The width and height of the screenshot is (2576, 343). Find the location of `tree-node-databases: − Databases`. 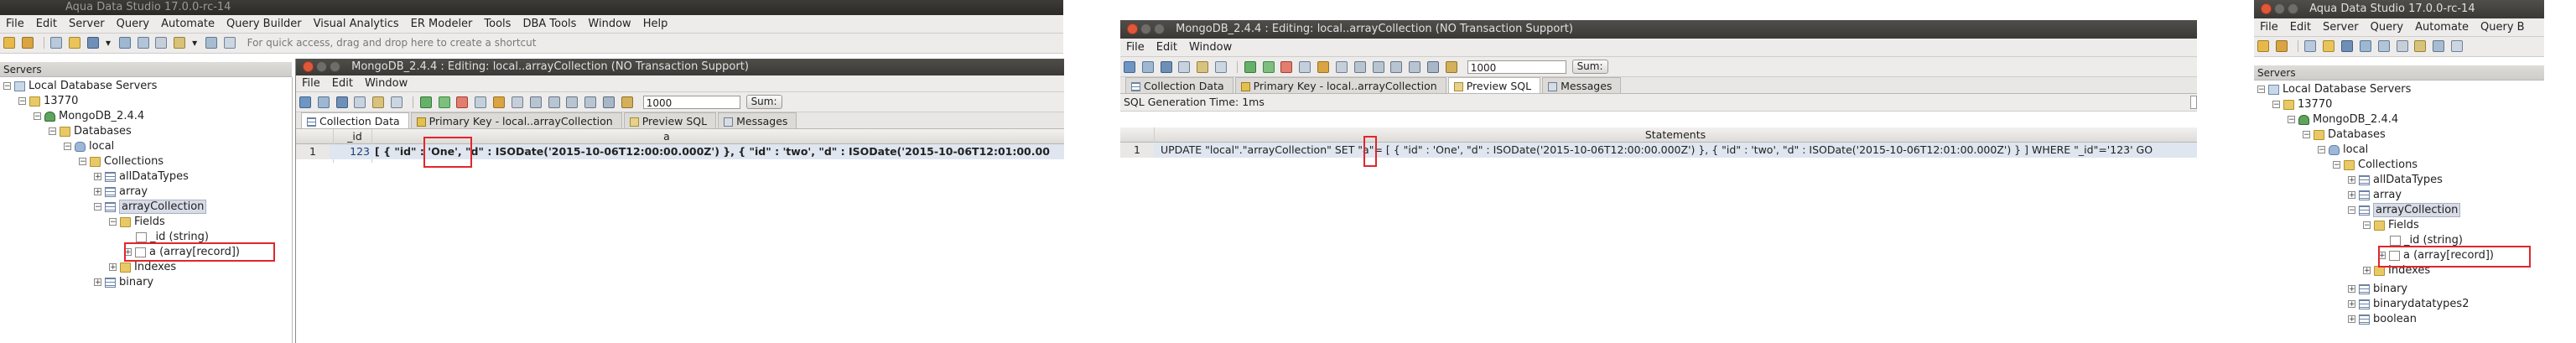

tree-node-databases: − Databases is located at coordinates (2344, 135).